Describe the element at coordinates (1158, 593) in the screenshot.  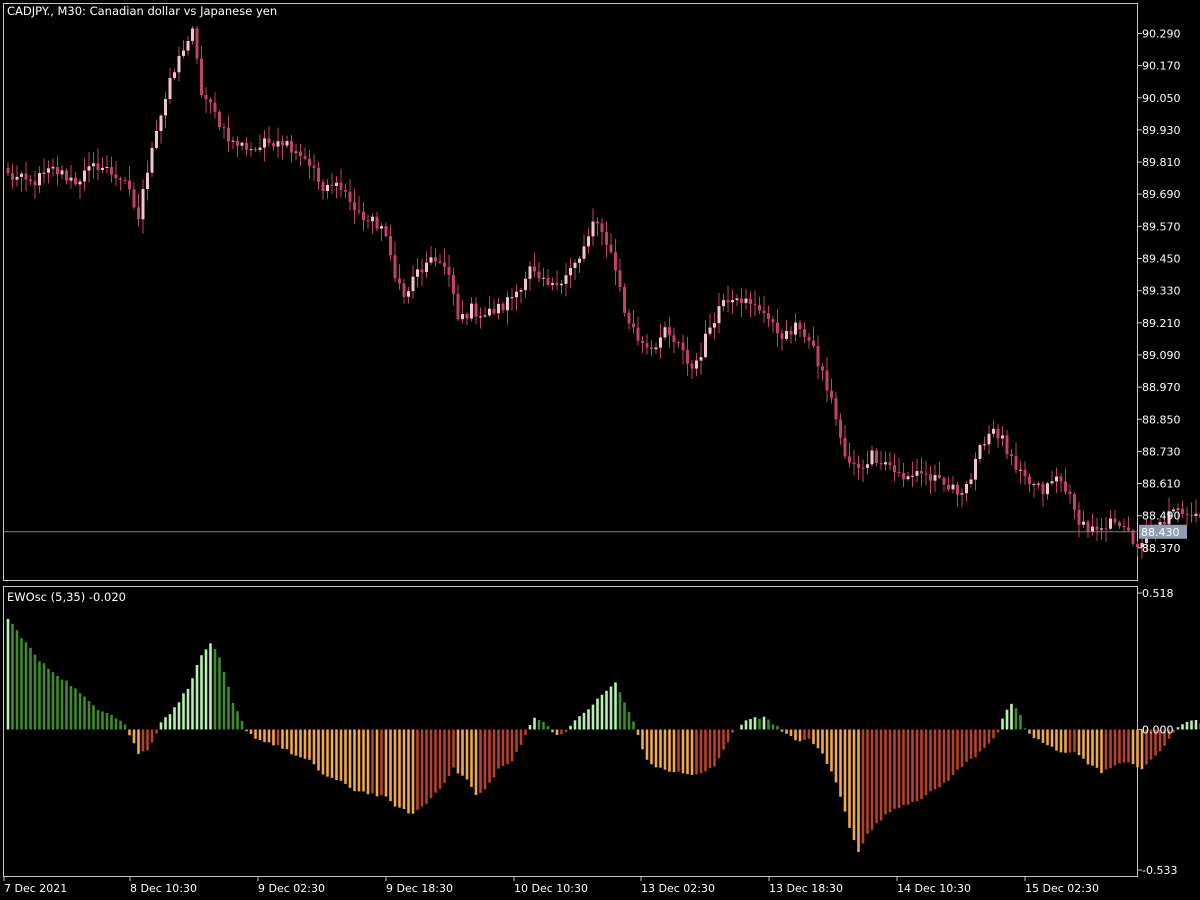
I see `osc-tick-label: 0.518` at that location.